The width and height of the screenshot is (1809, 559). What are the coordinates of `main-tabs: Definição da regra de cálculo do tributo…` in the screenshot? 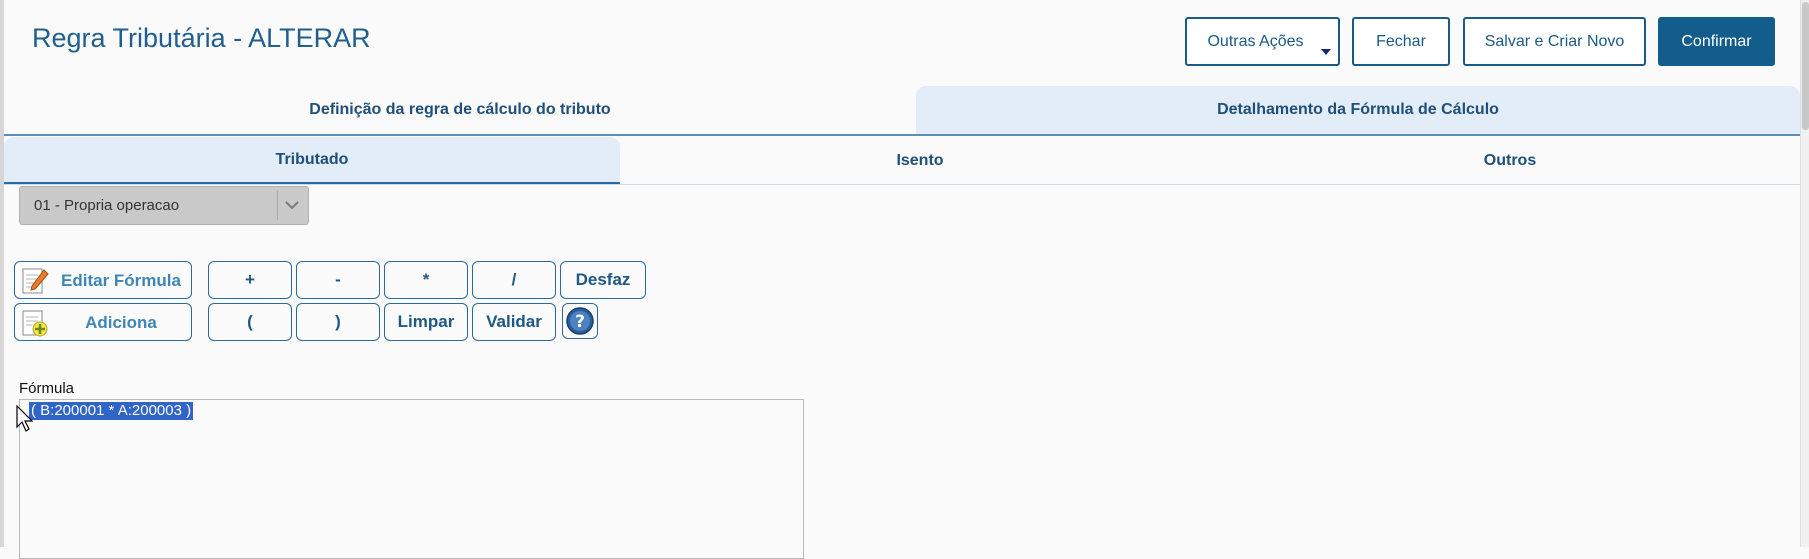 It's located at (902, 111).